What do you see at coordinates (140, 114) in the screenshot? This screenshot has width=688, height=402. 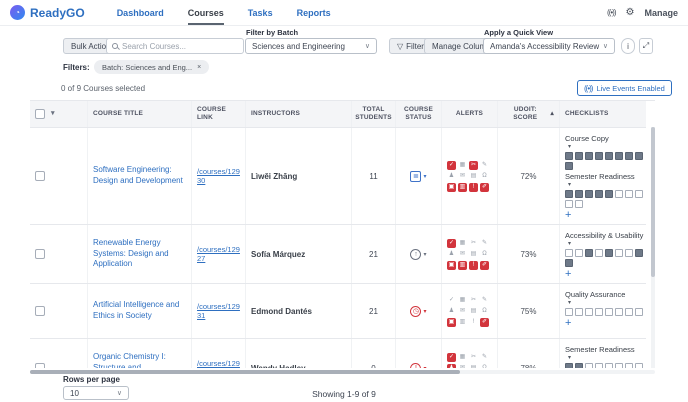 I see `header-course-title: COURSE TITLE` at bounding box center [140, 114].